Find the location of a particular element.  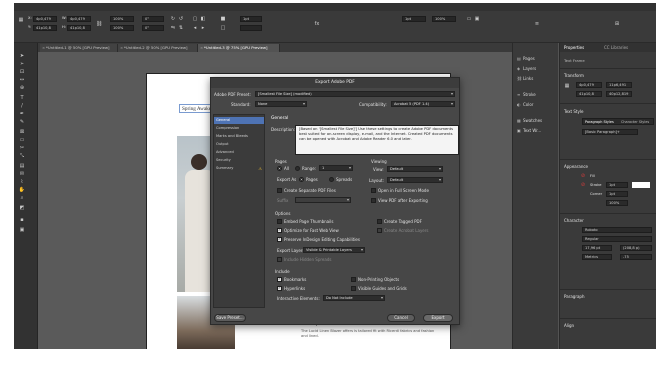

gap-tool-icon: ↔ is located at coordinates (22, 80).